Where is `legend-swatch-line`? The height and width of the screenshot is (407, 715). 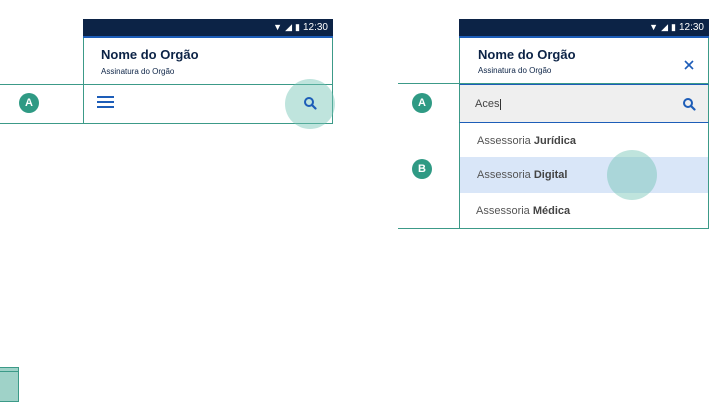
legend-swatch-line is located at coordinates (9, 371).